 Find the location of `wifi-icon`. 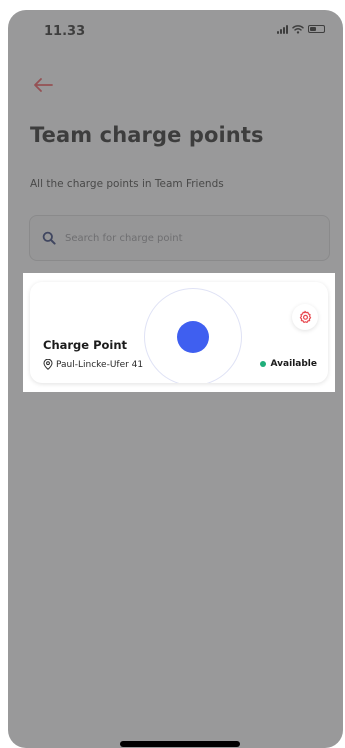

wifi-icon is located at coordinates (298, 29).